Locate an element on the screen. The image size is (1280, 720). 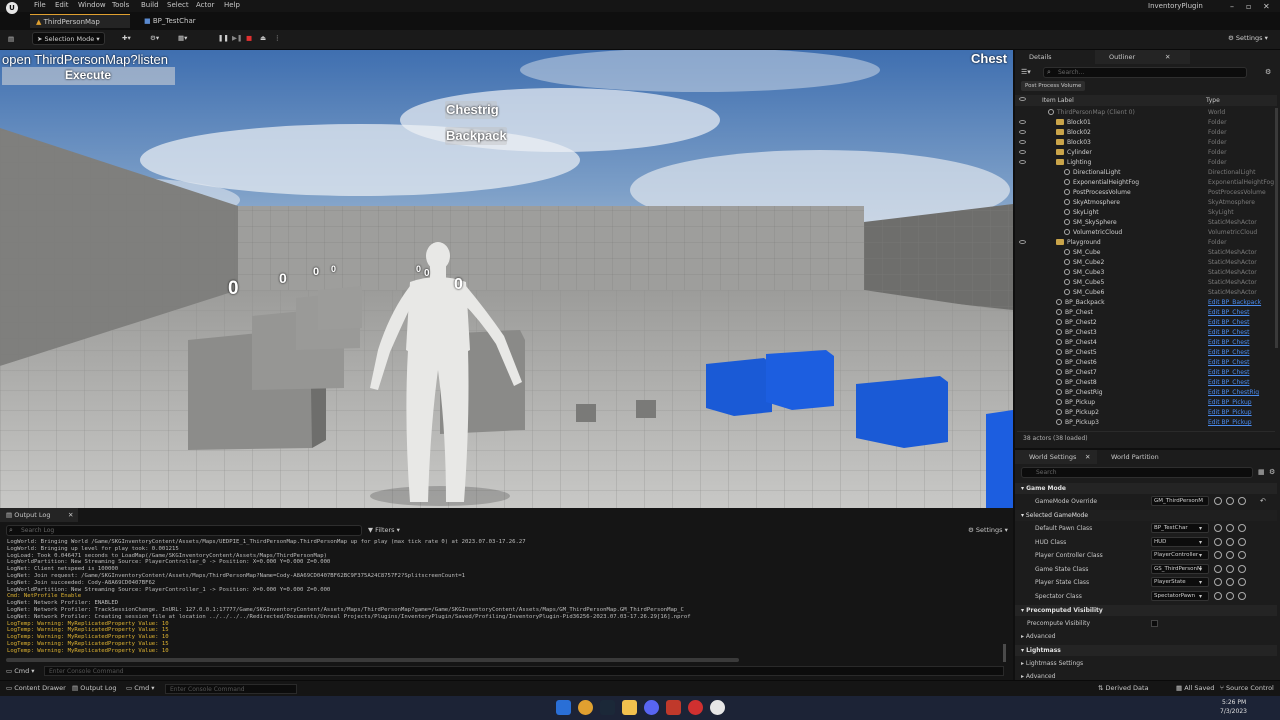
log-v-scrollbar is located at coordinates (1004, 653).